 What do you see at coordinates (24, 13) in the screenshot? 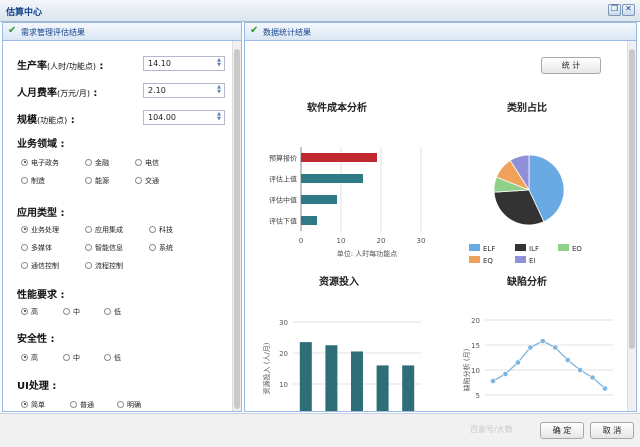
I see `window-title: 估算中心` at bounding box center [24, 13].